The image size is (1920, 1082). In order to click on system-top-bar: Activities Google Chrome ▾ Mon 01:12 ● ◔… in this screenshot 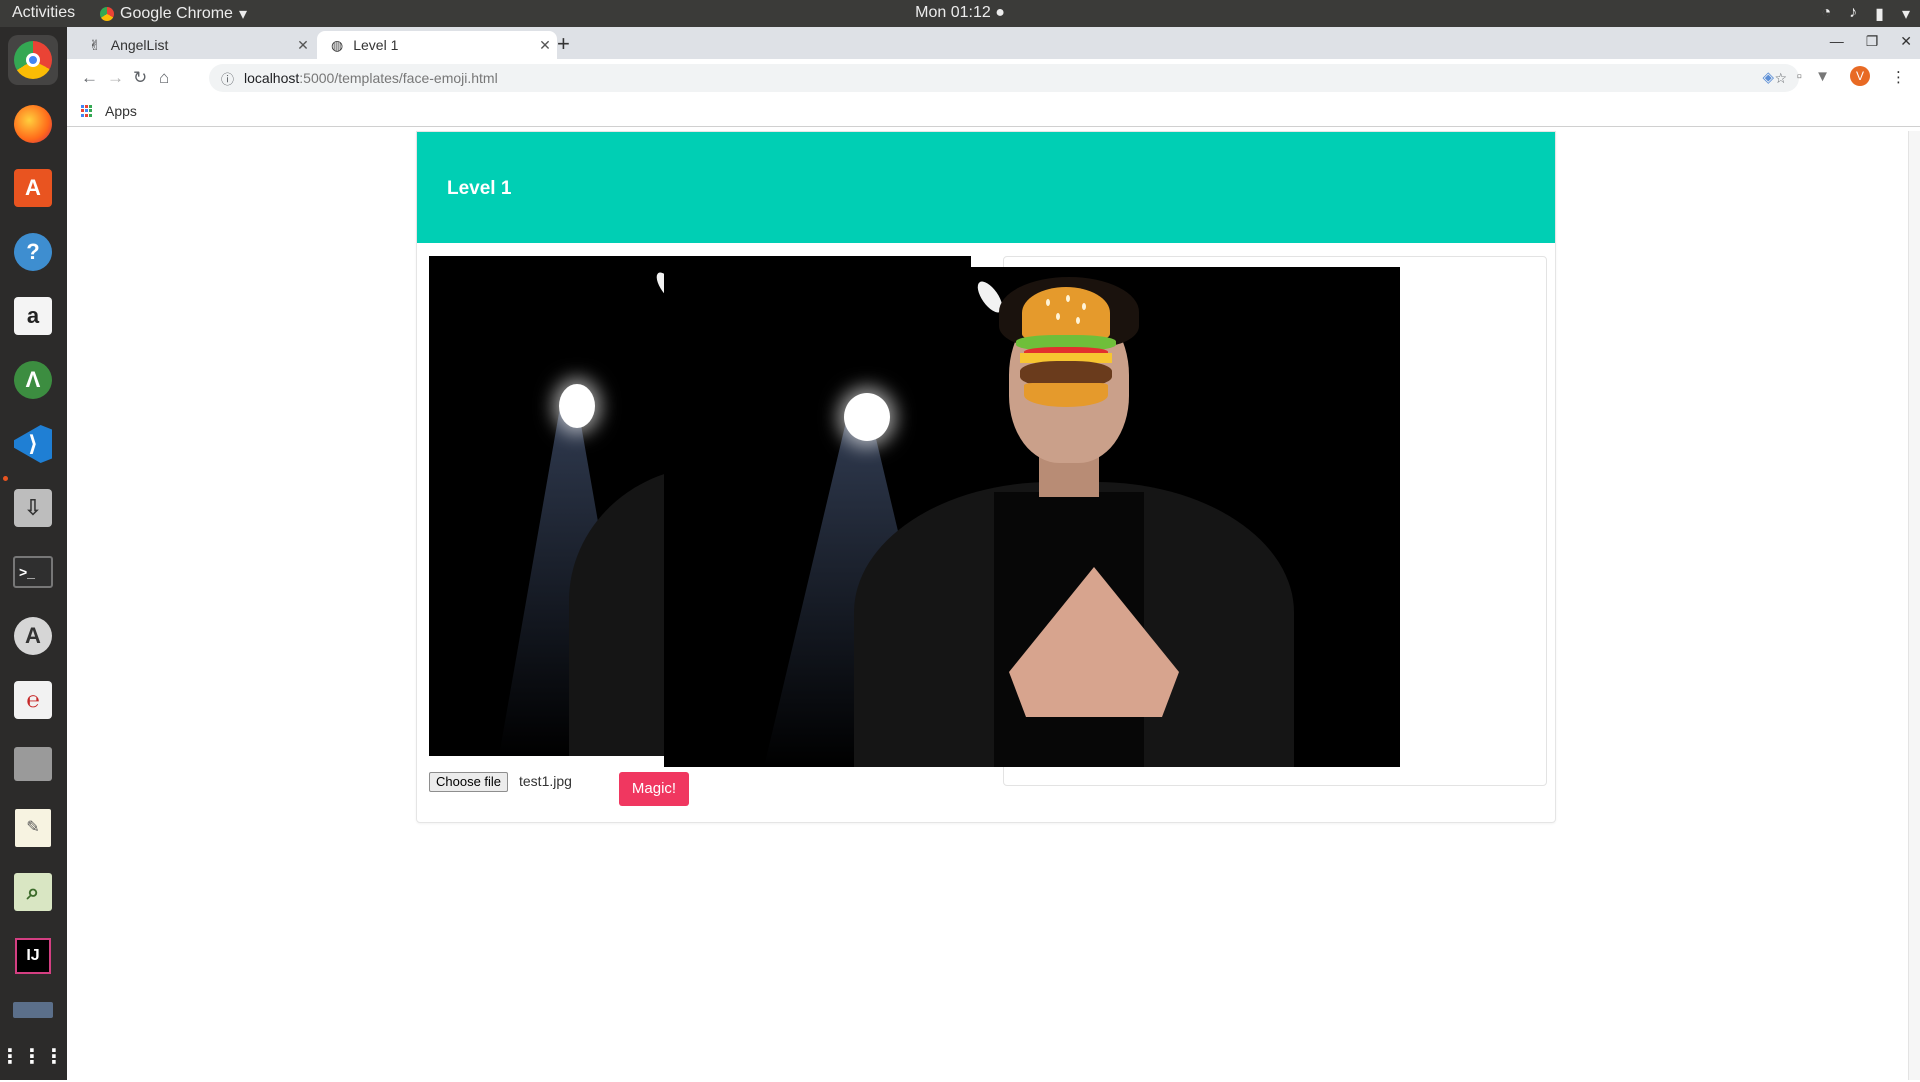, I will do `click(960, 13)`.